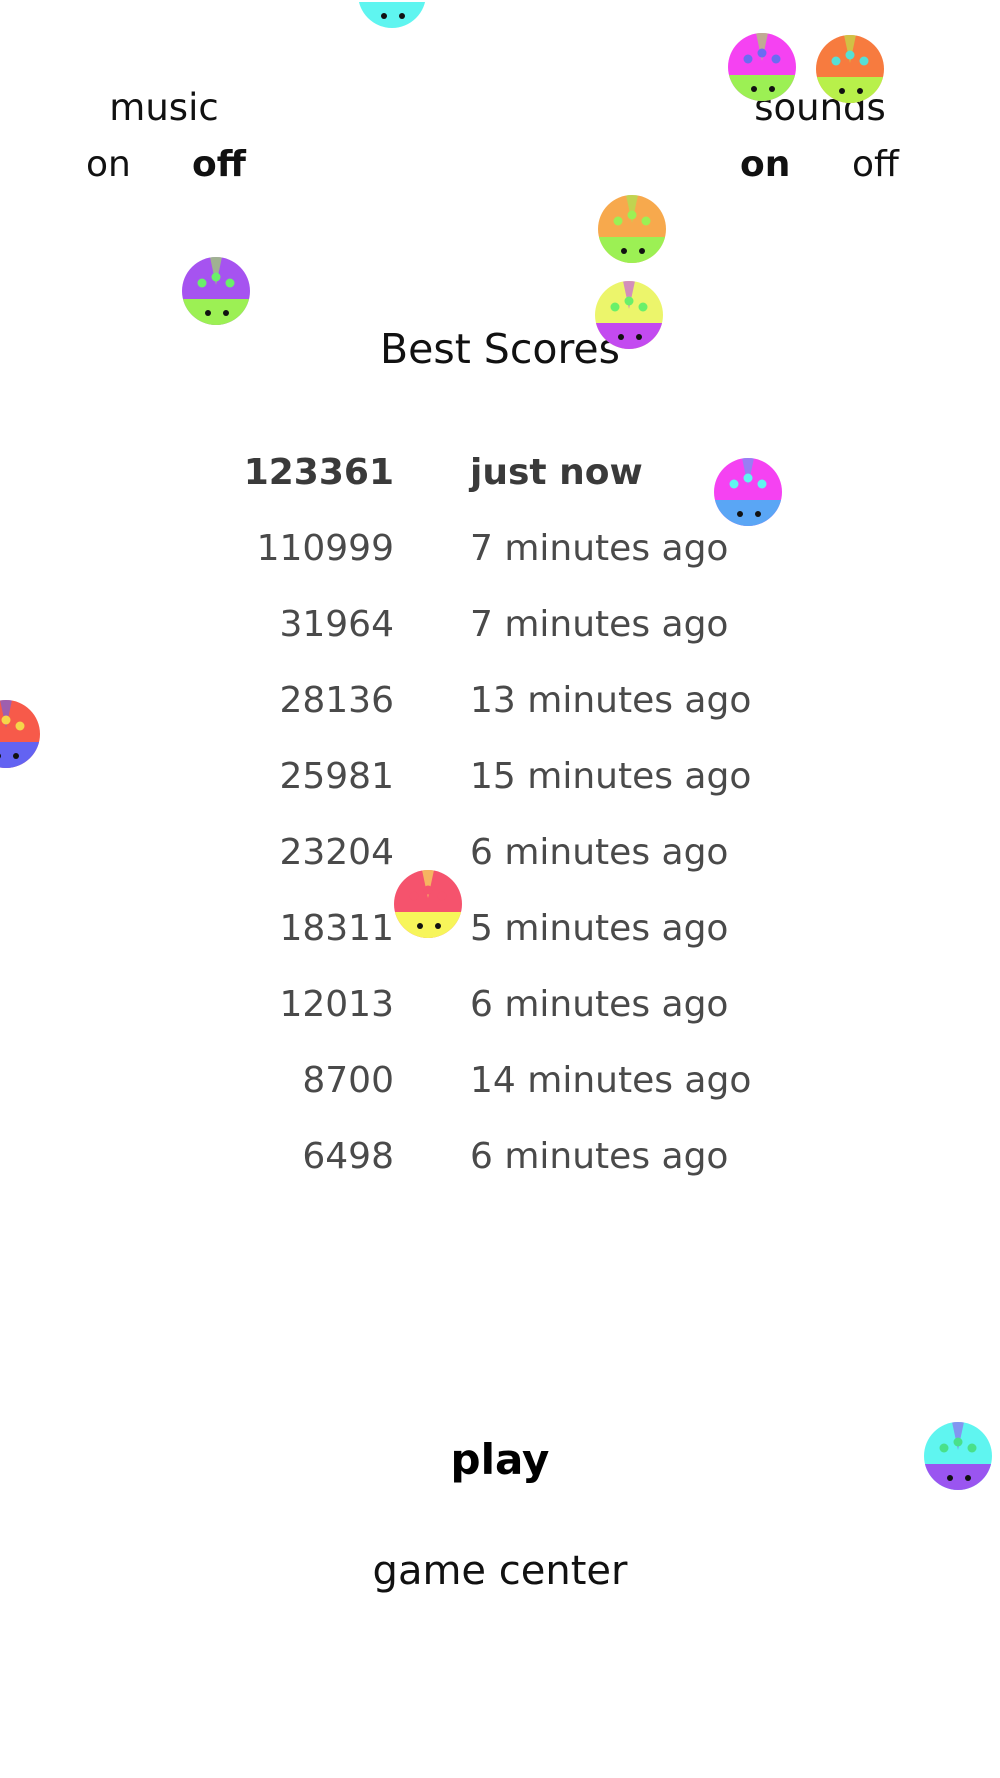 This screenshot has width=1000, height=1778. What do you see at coordinates (164, 107) in the screenshot?
I see `music-label: music` at bounding box center [164, 107].